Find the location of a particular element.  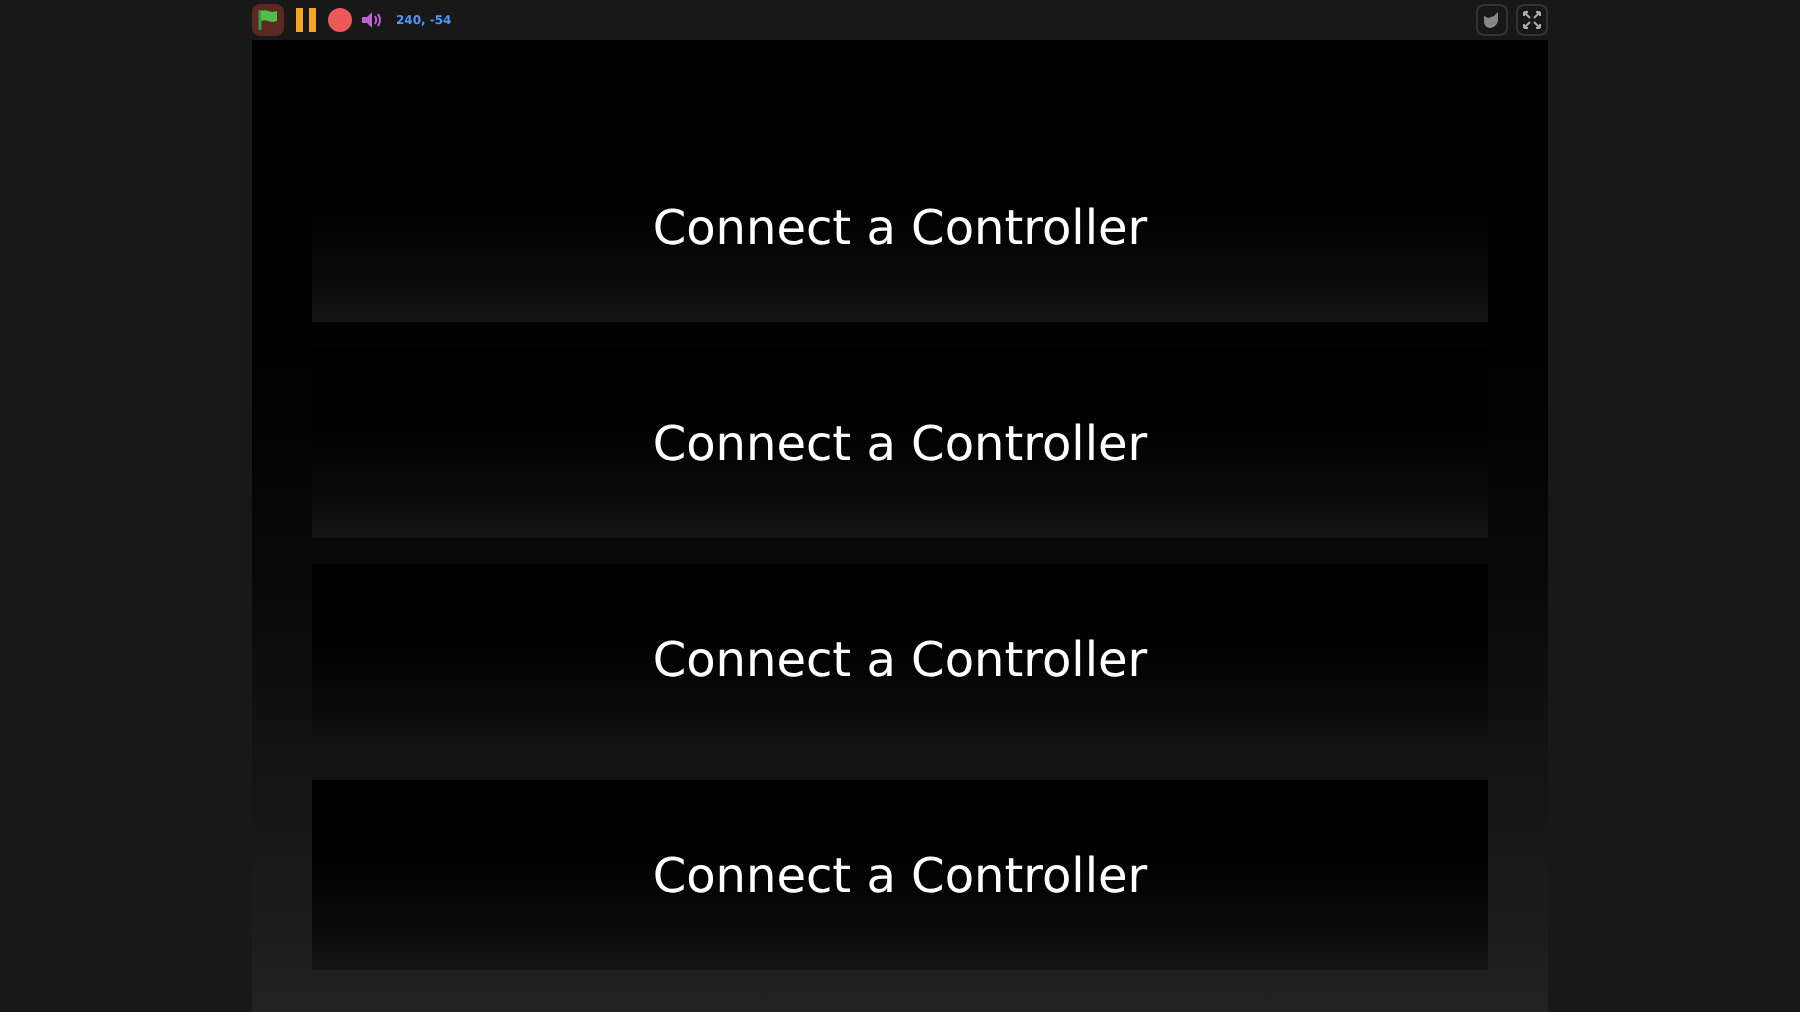

pause-button is located at coordinates (306, 20).